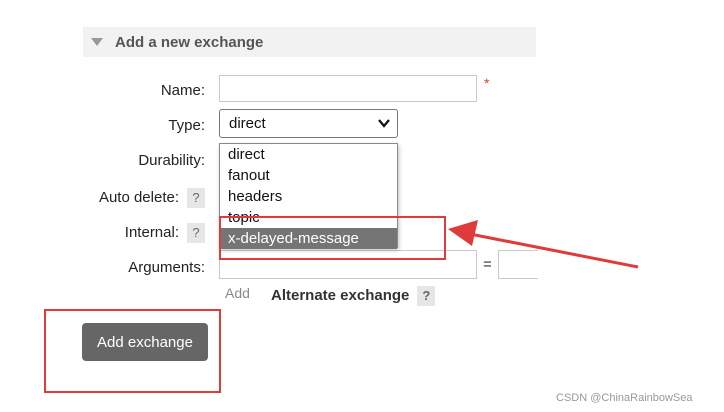 The image size is (724, 412). Describe the element at coordinates (624, 398) in the screenshot. I see `watermark: CSDN @ChinaRainbowSea` at that location.